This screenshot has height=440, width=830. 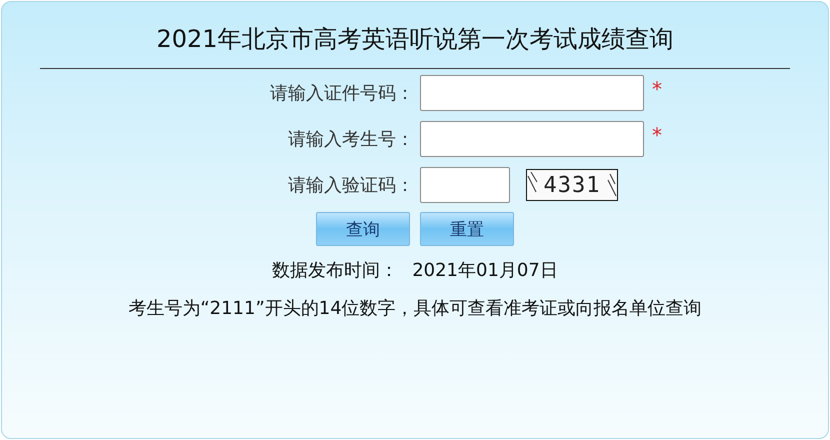 What do you see at coordinates (415, 39) in the screenshot?
I see `page-title: 2021年北京市高考英语听说第一次考试成绩查询` at bounding box center [415, 39].